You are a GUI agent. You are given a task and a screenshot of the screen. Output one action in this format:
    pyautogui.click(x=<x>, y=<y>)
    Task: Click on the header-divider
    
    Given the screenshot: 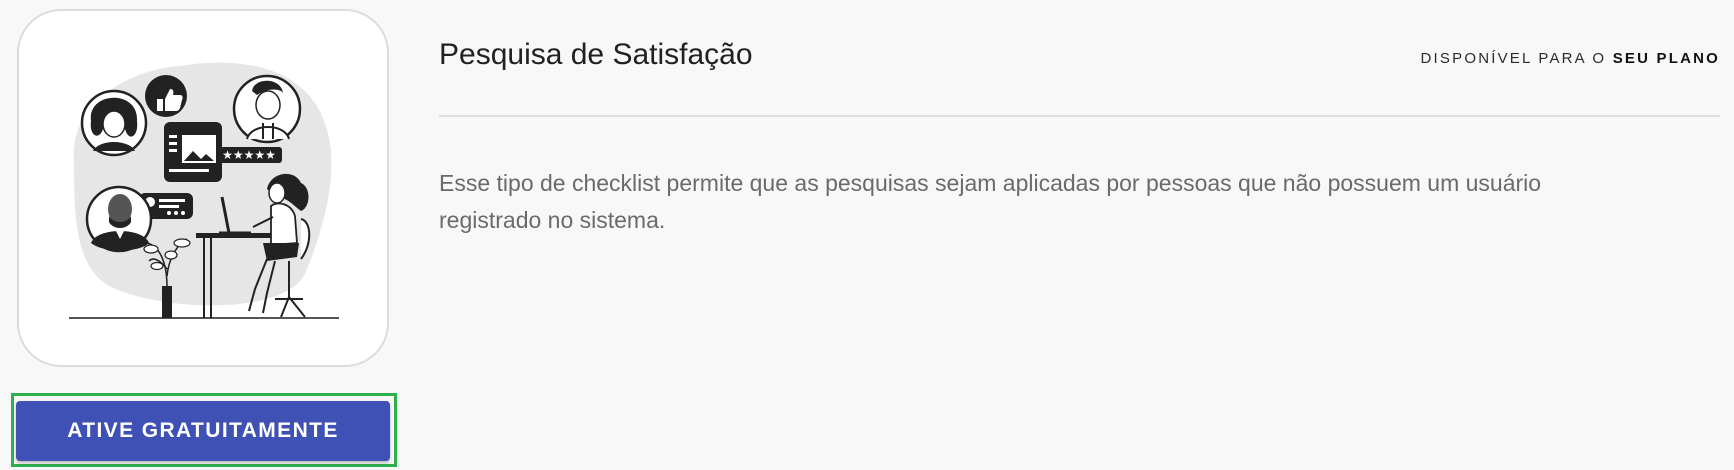 What is the action you would take?
    pyautogui.click(x=1079, y=116)
    